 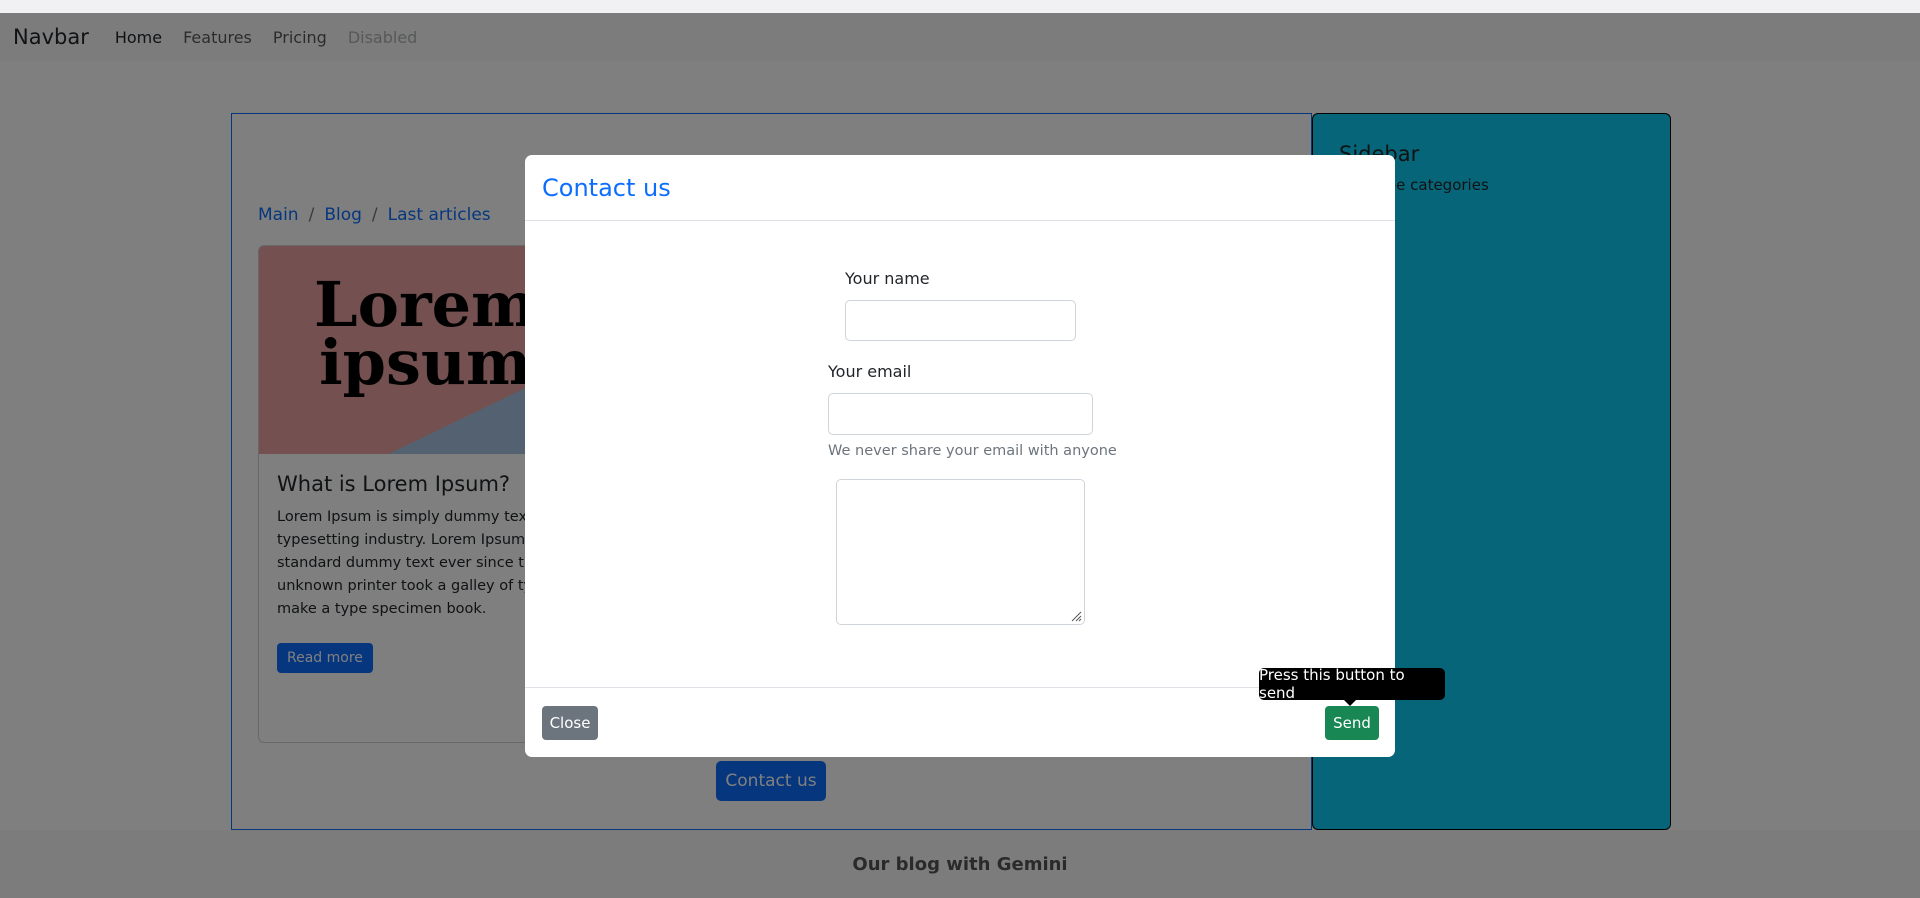 I want to click on modal-header: Contact us, so click(x=960, y=188).